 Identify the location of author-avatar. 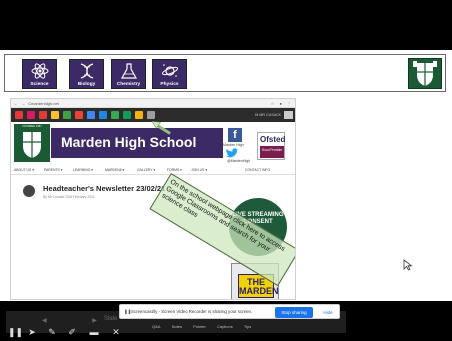
(29, 191).